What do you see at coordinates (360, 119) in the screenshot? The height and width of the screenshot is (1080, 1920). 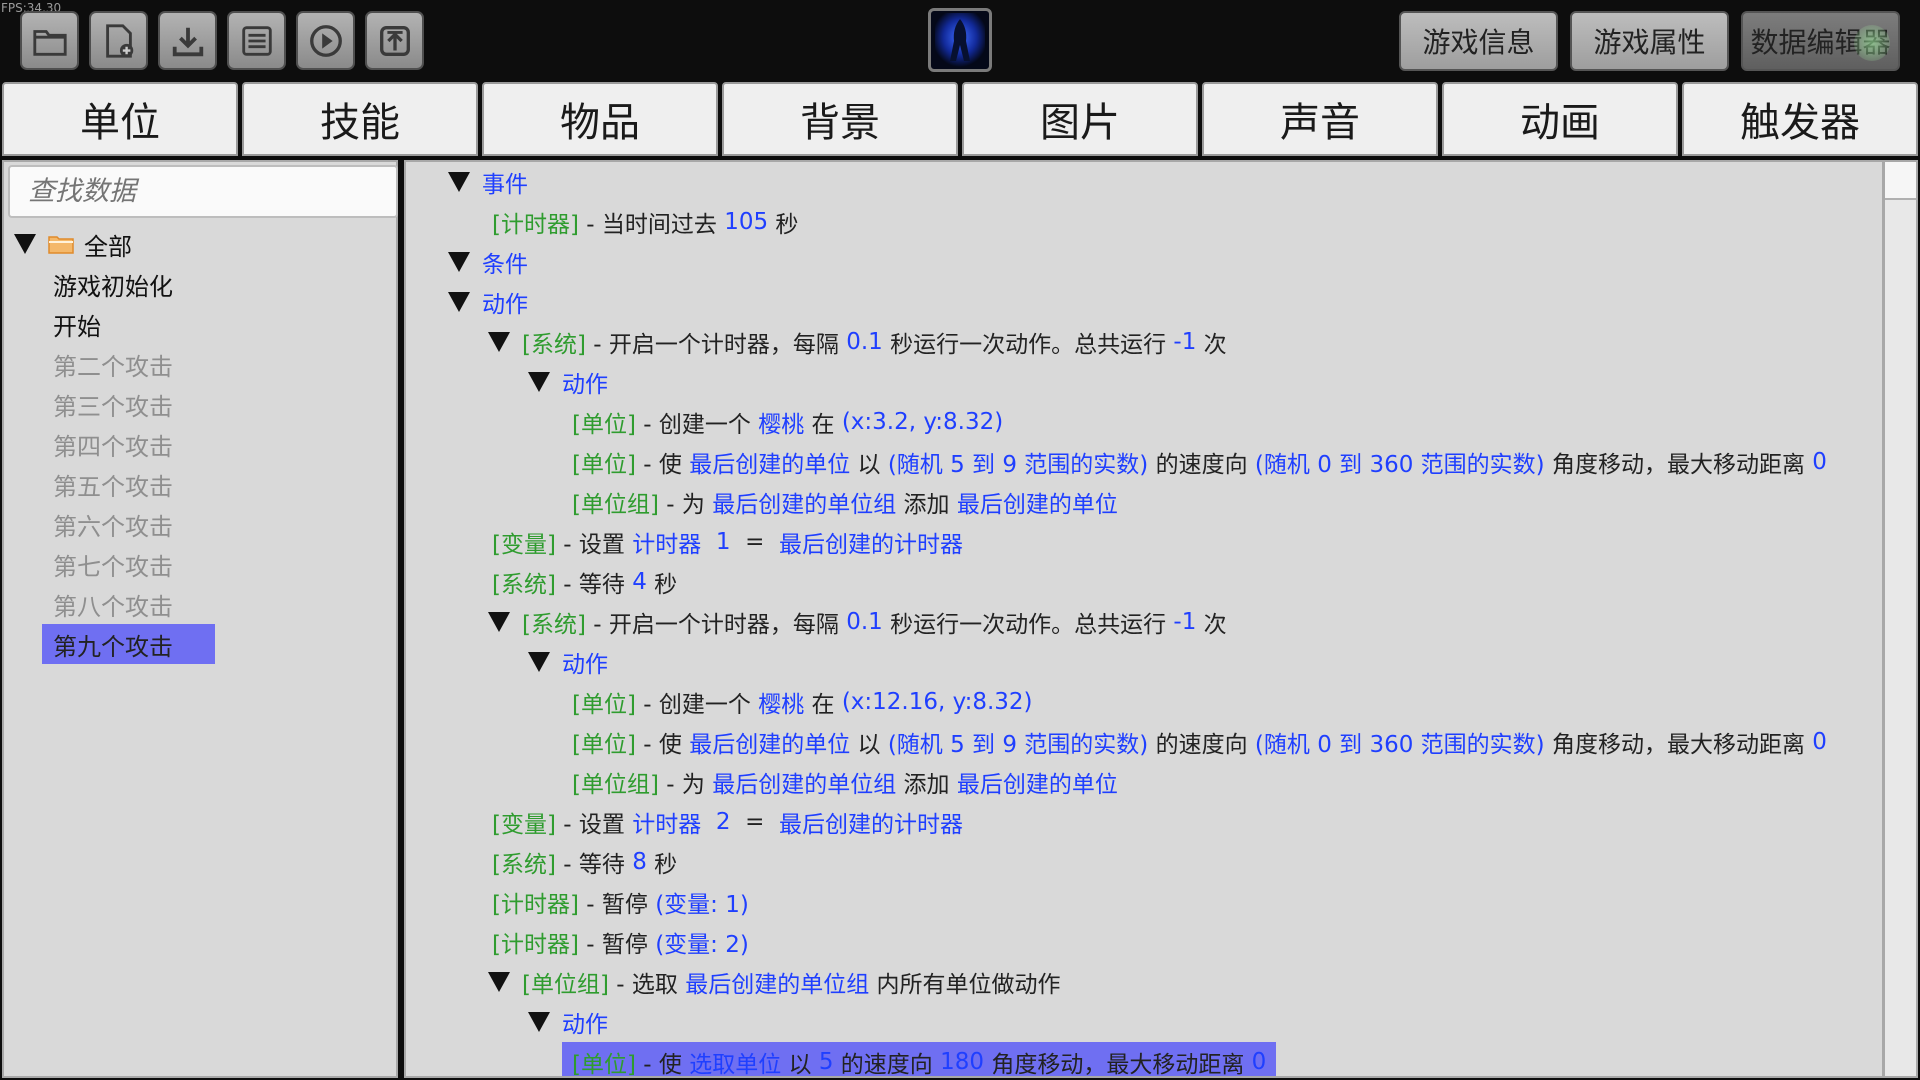 I see `tab-skills: 技能` at bounding box center [360, 119].